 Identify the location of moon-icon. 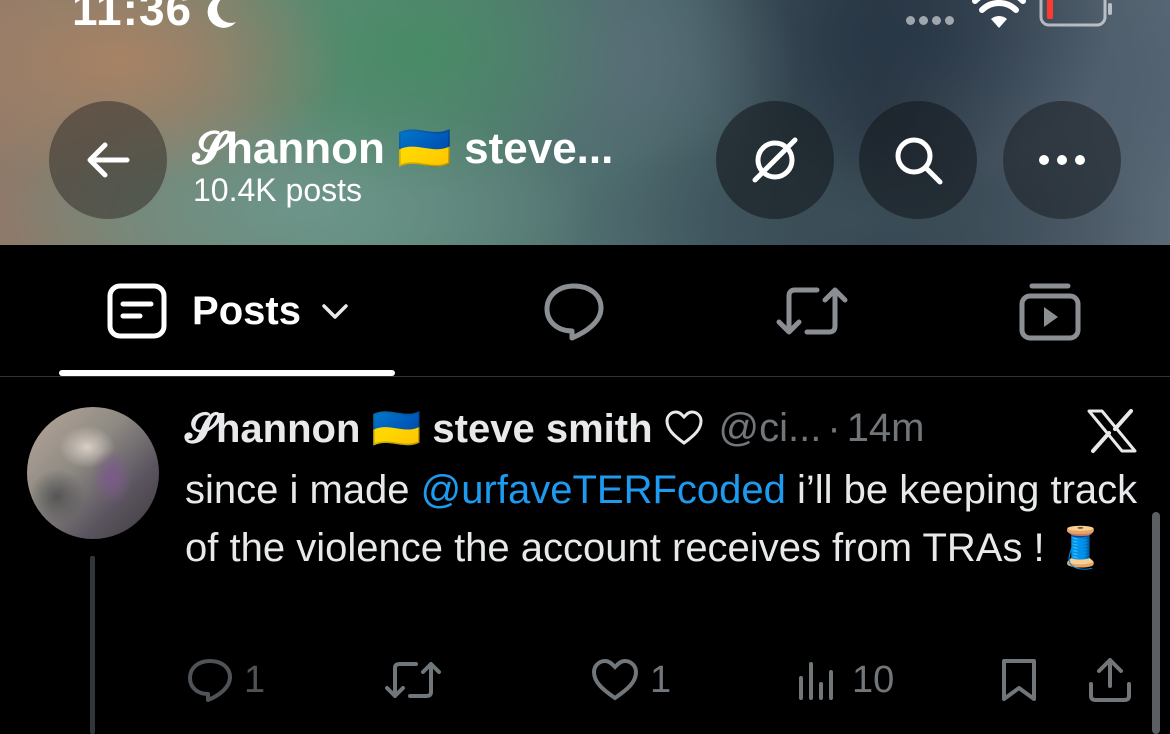
(221, 14).